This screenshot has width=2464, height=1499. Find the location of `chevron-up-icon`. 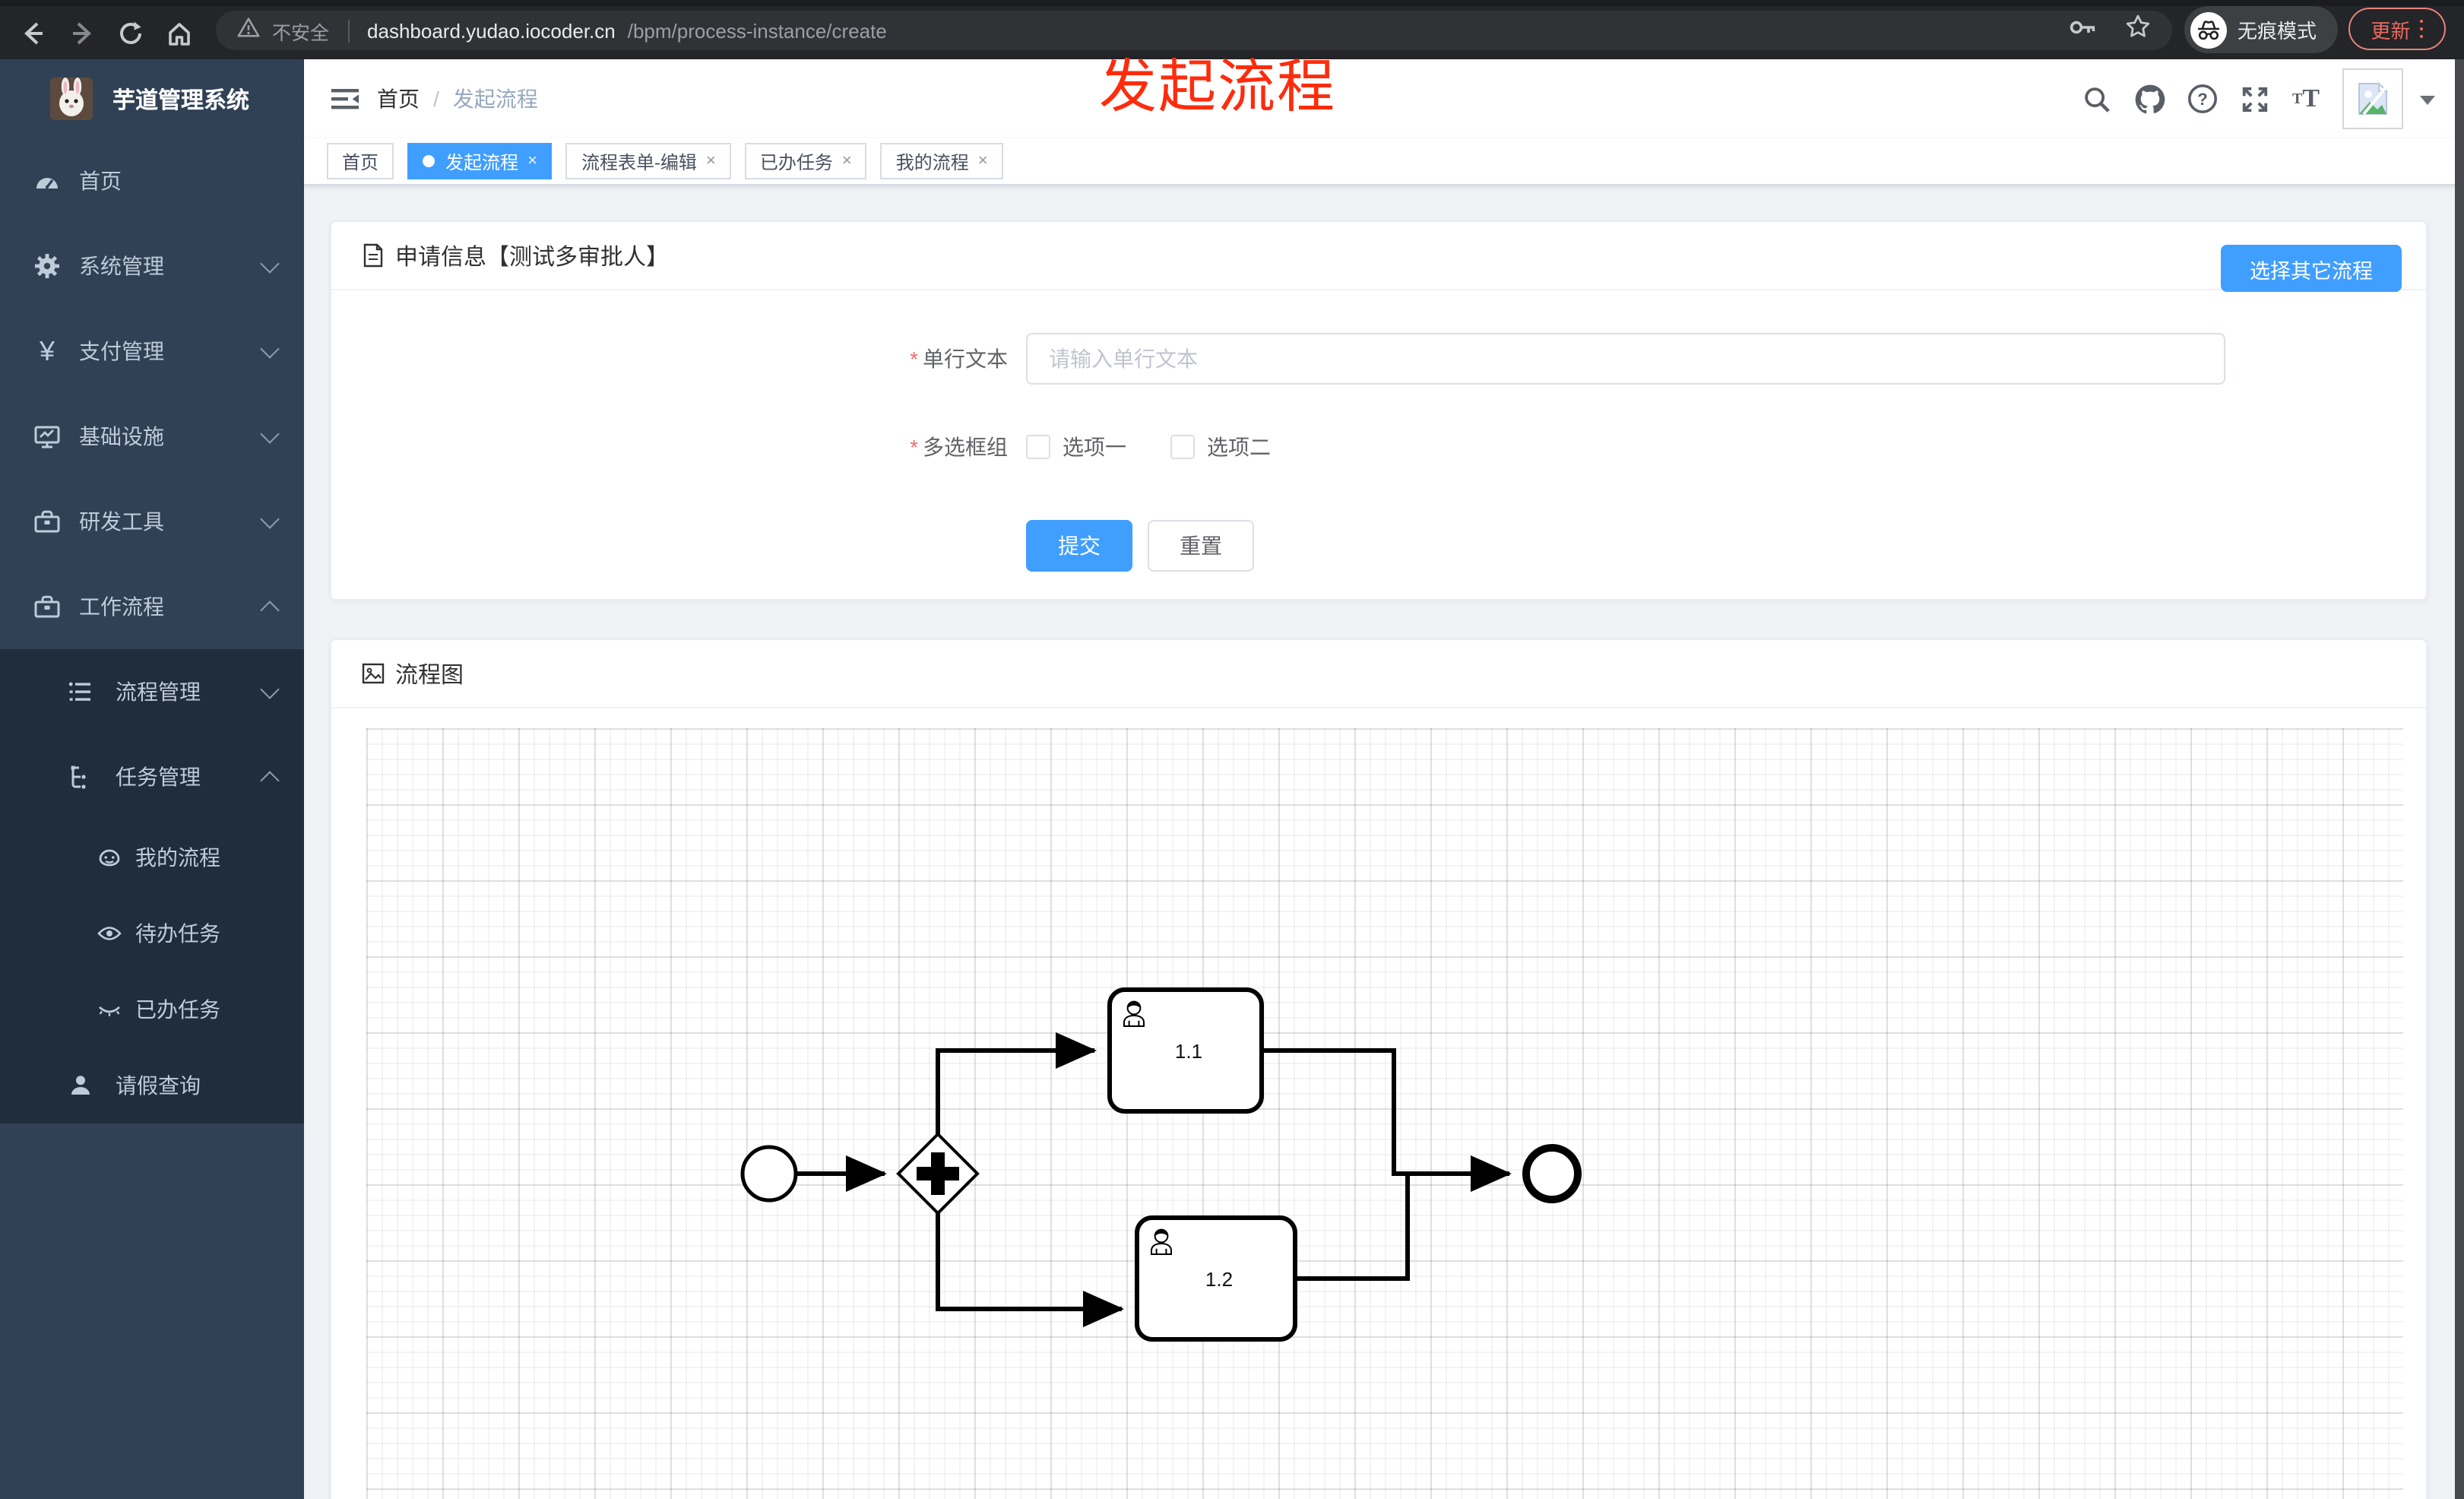

chevron-up-icon is located at coordinates (270, 780).